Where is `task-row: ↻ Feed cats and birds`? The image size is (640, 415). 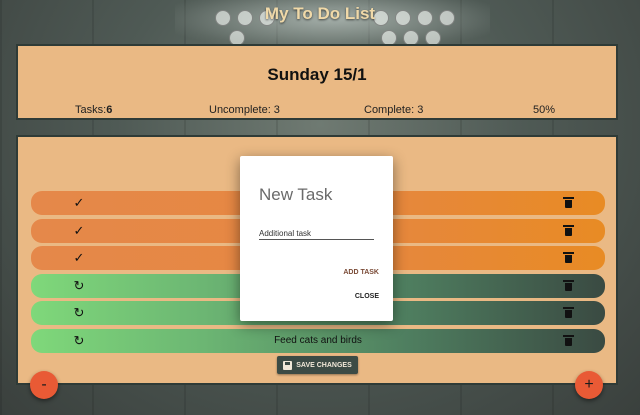
task-row: ↻ Feed cats and birds is located at coordinates (318, 340).